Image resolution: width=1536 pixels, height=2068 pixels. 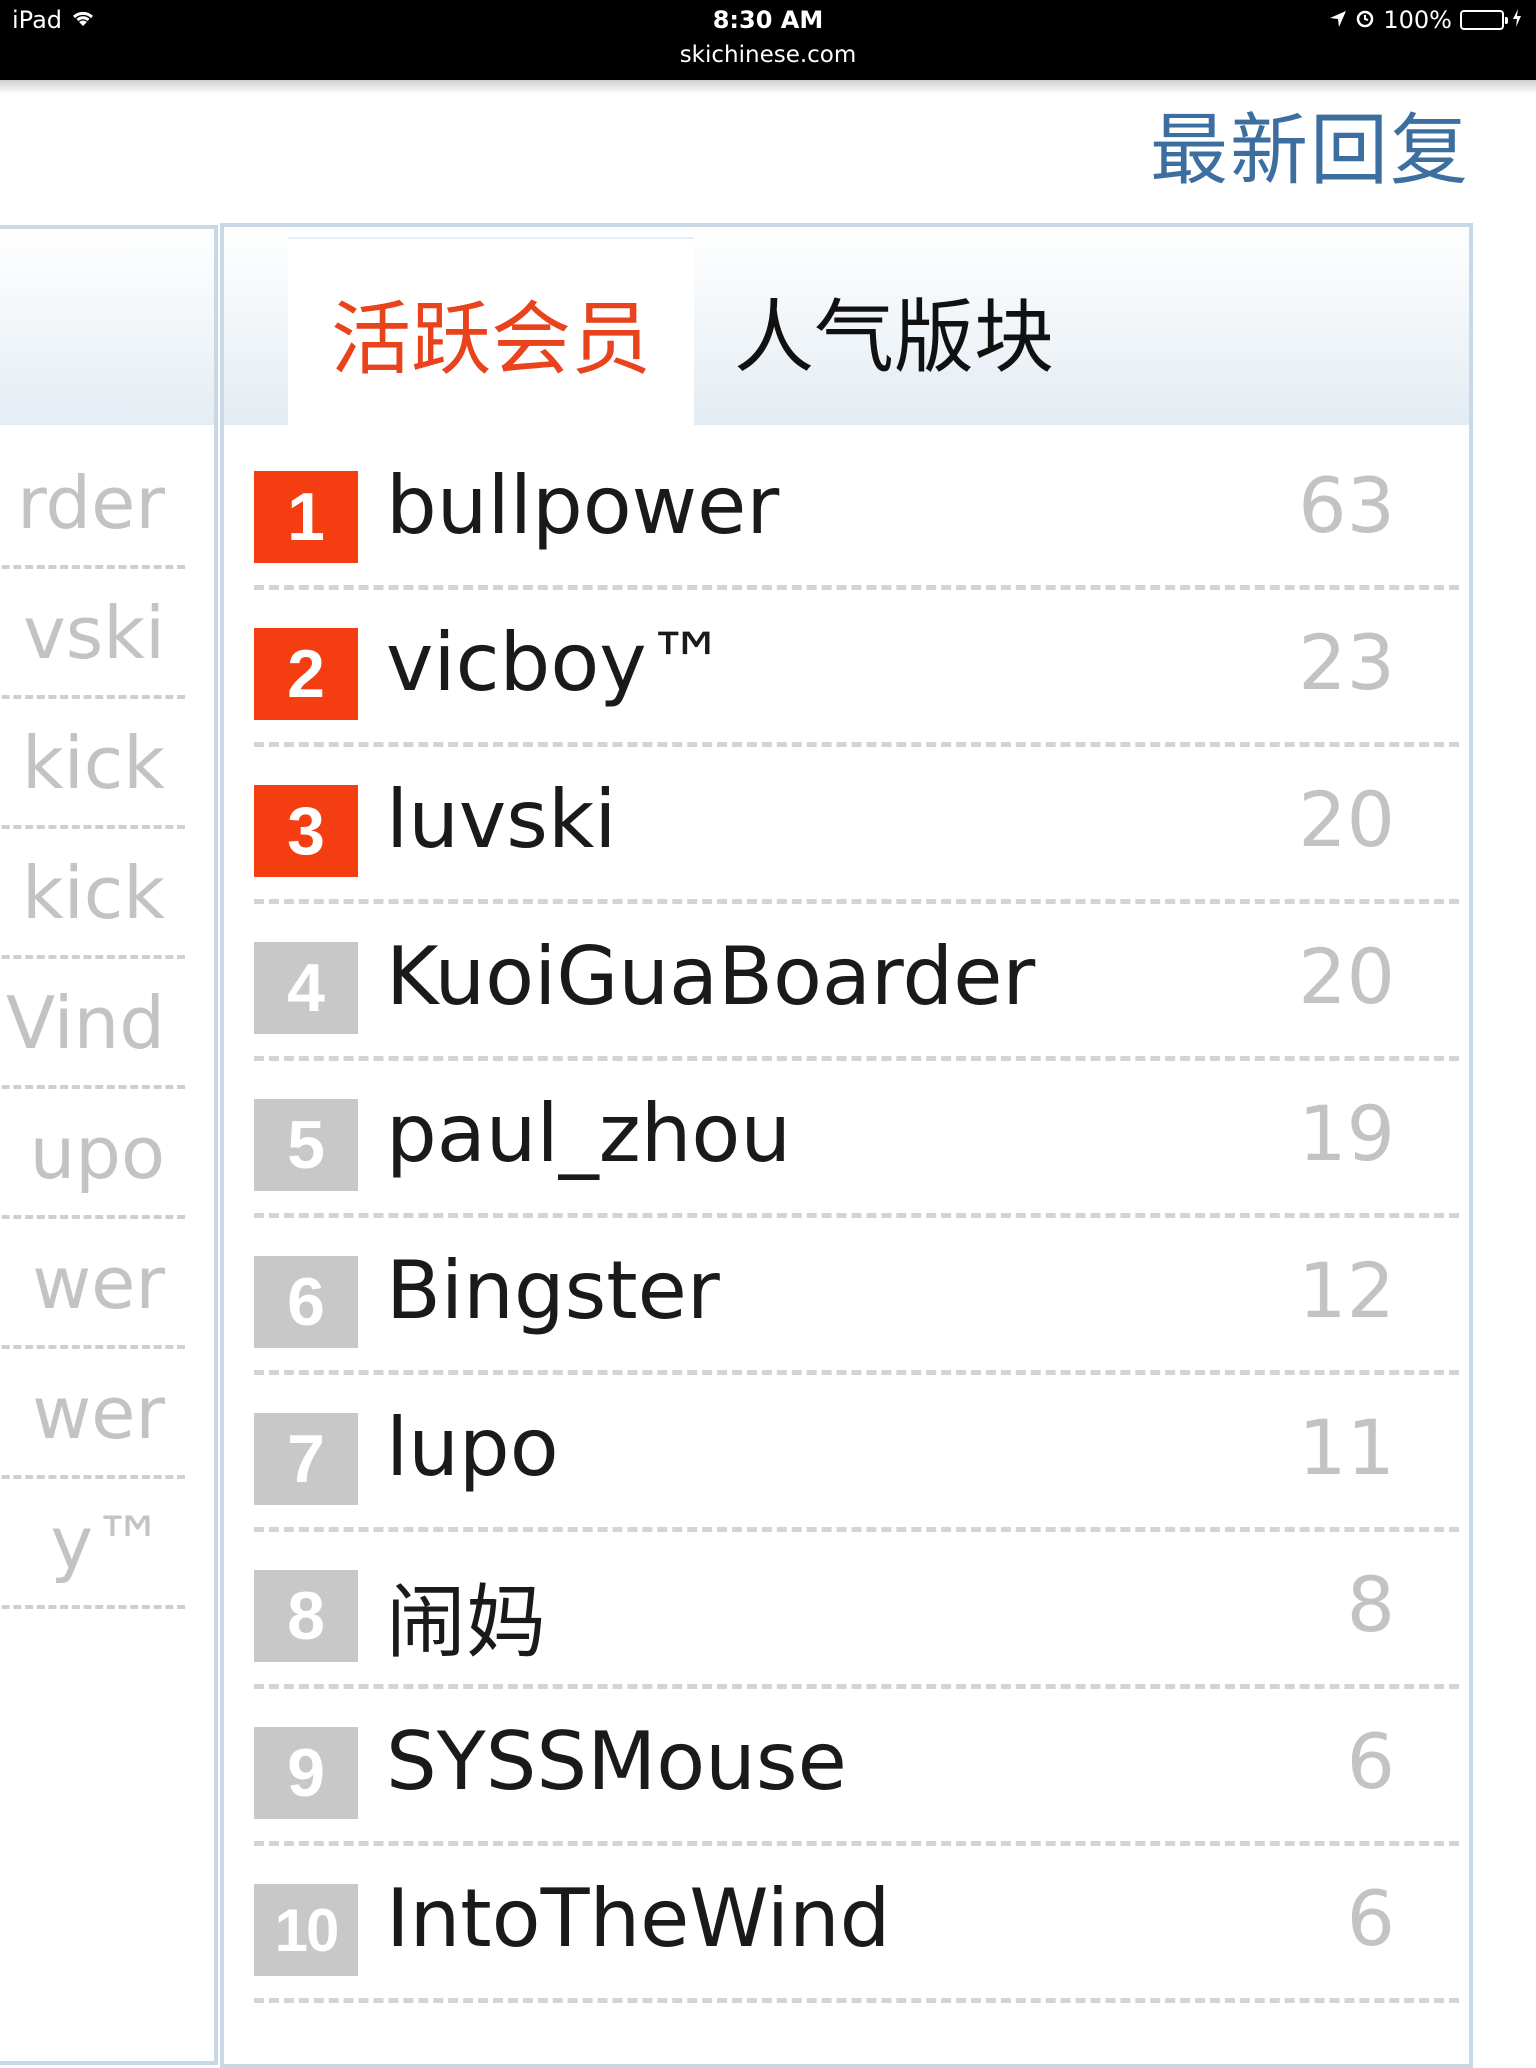 I want to click on ranking-row: 1 bullpower 63, so click(x=856, y=513).